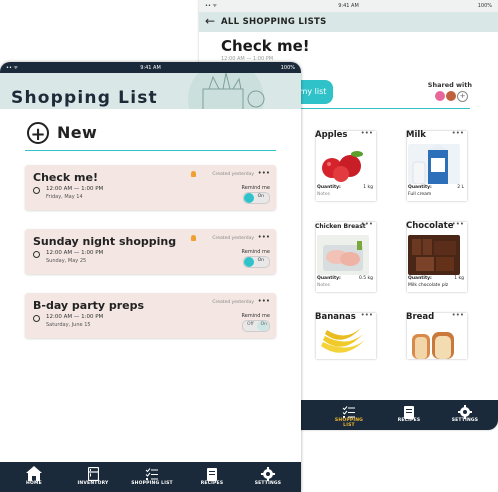  Describe the element at coordinates (365, 278) in the screenshot. I see `quantity-value: 0.5 kg` at that location.